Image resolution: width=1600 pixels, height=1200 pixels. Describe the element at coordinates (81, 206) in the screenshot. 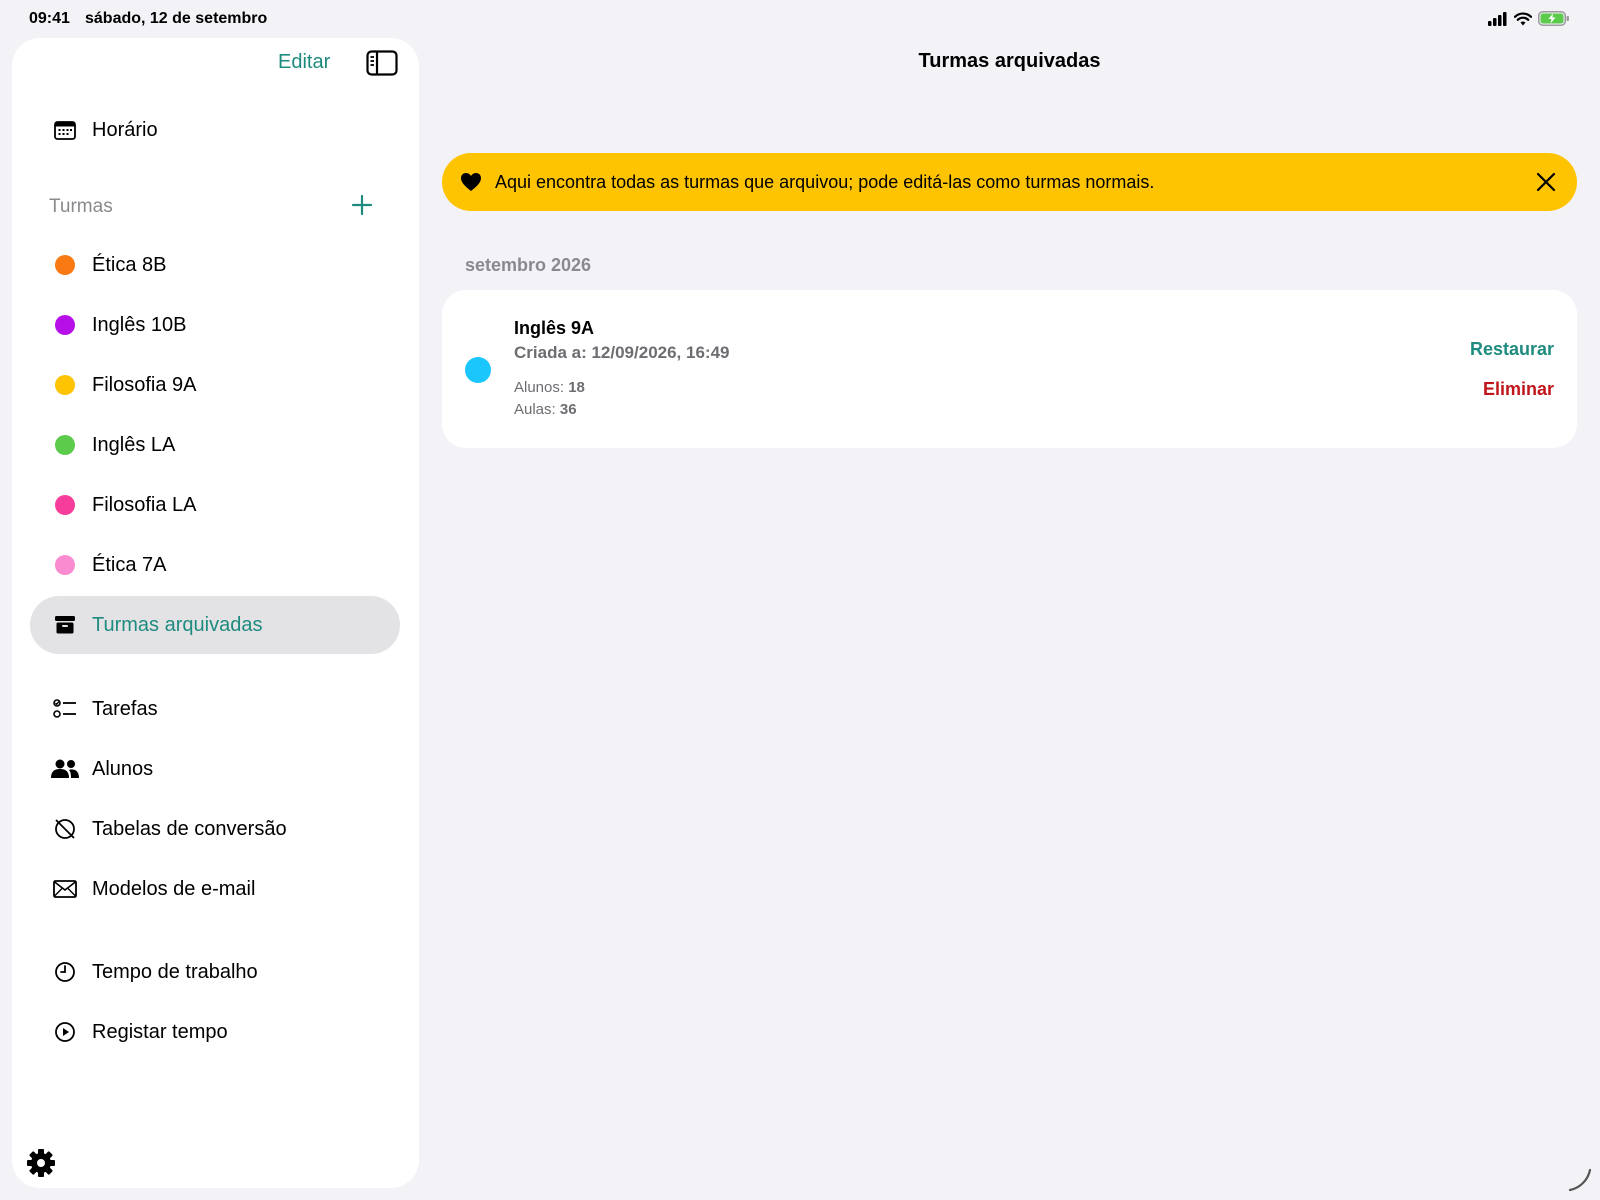

I see `classes-section-title: Turmas` at that location.